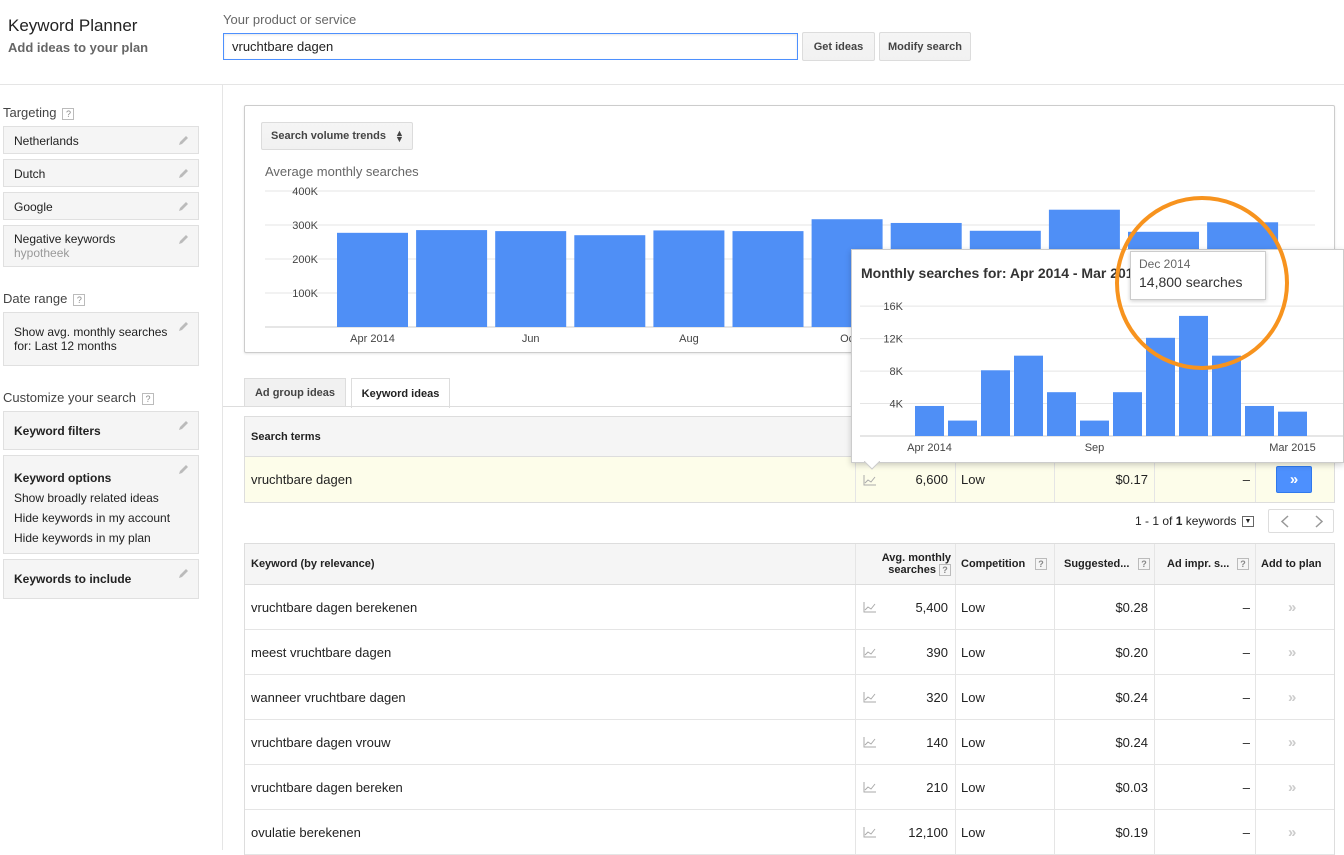 This screenshot has width=1344, height=855. I want to click on table-row: vruchtbare dagen vrouw 140 Low $0.24 – », so click(789, 742).